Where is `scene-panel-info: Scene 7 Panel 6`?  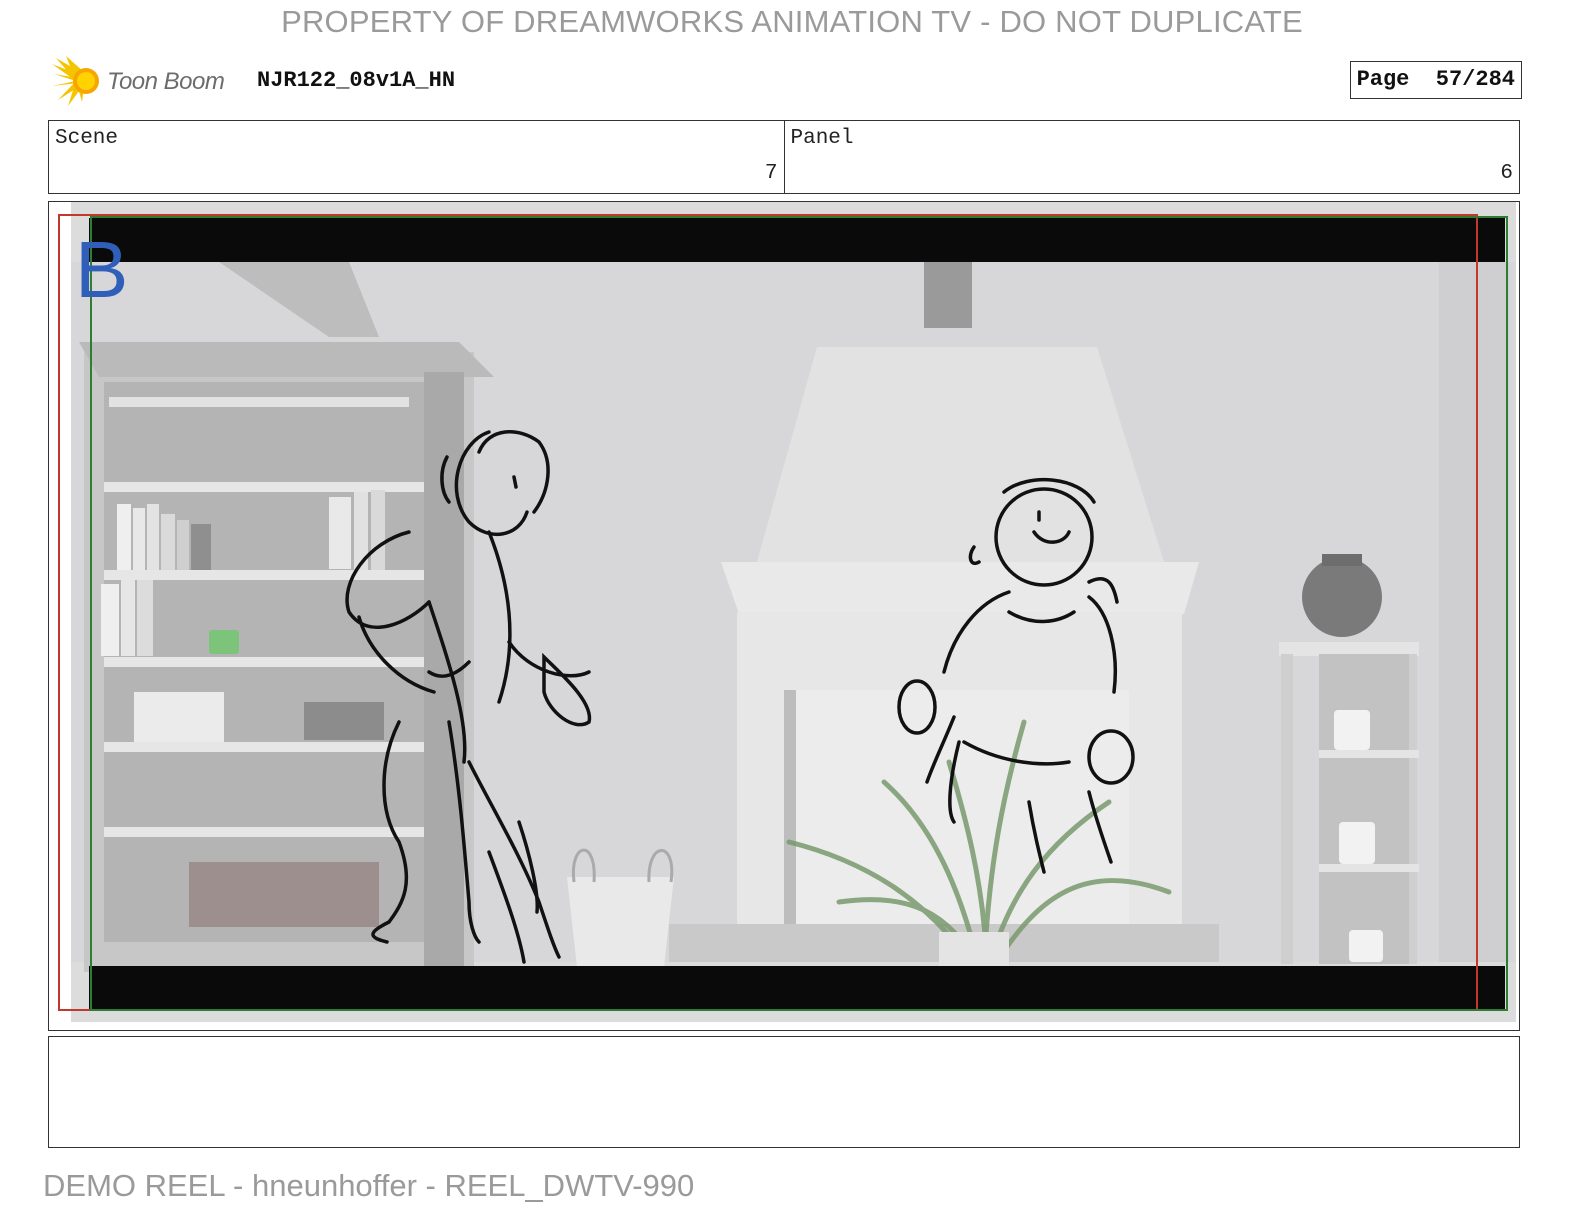
scene-panel-info: Scene 7 Panel 6 is located at coordinates (784, 157).